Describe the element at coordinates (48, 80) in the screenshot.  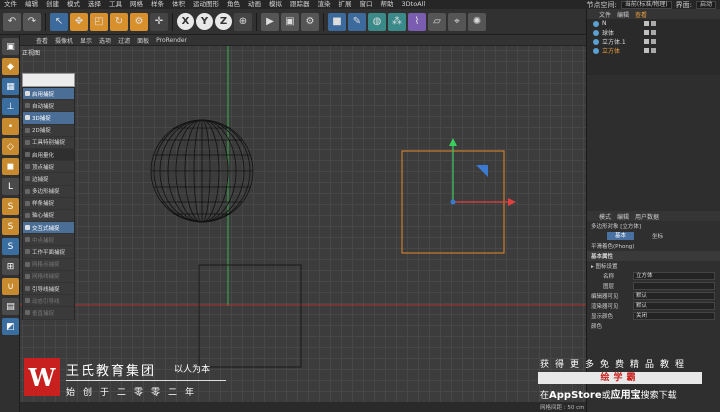
I see `snap-search-input` at that location.